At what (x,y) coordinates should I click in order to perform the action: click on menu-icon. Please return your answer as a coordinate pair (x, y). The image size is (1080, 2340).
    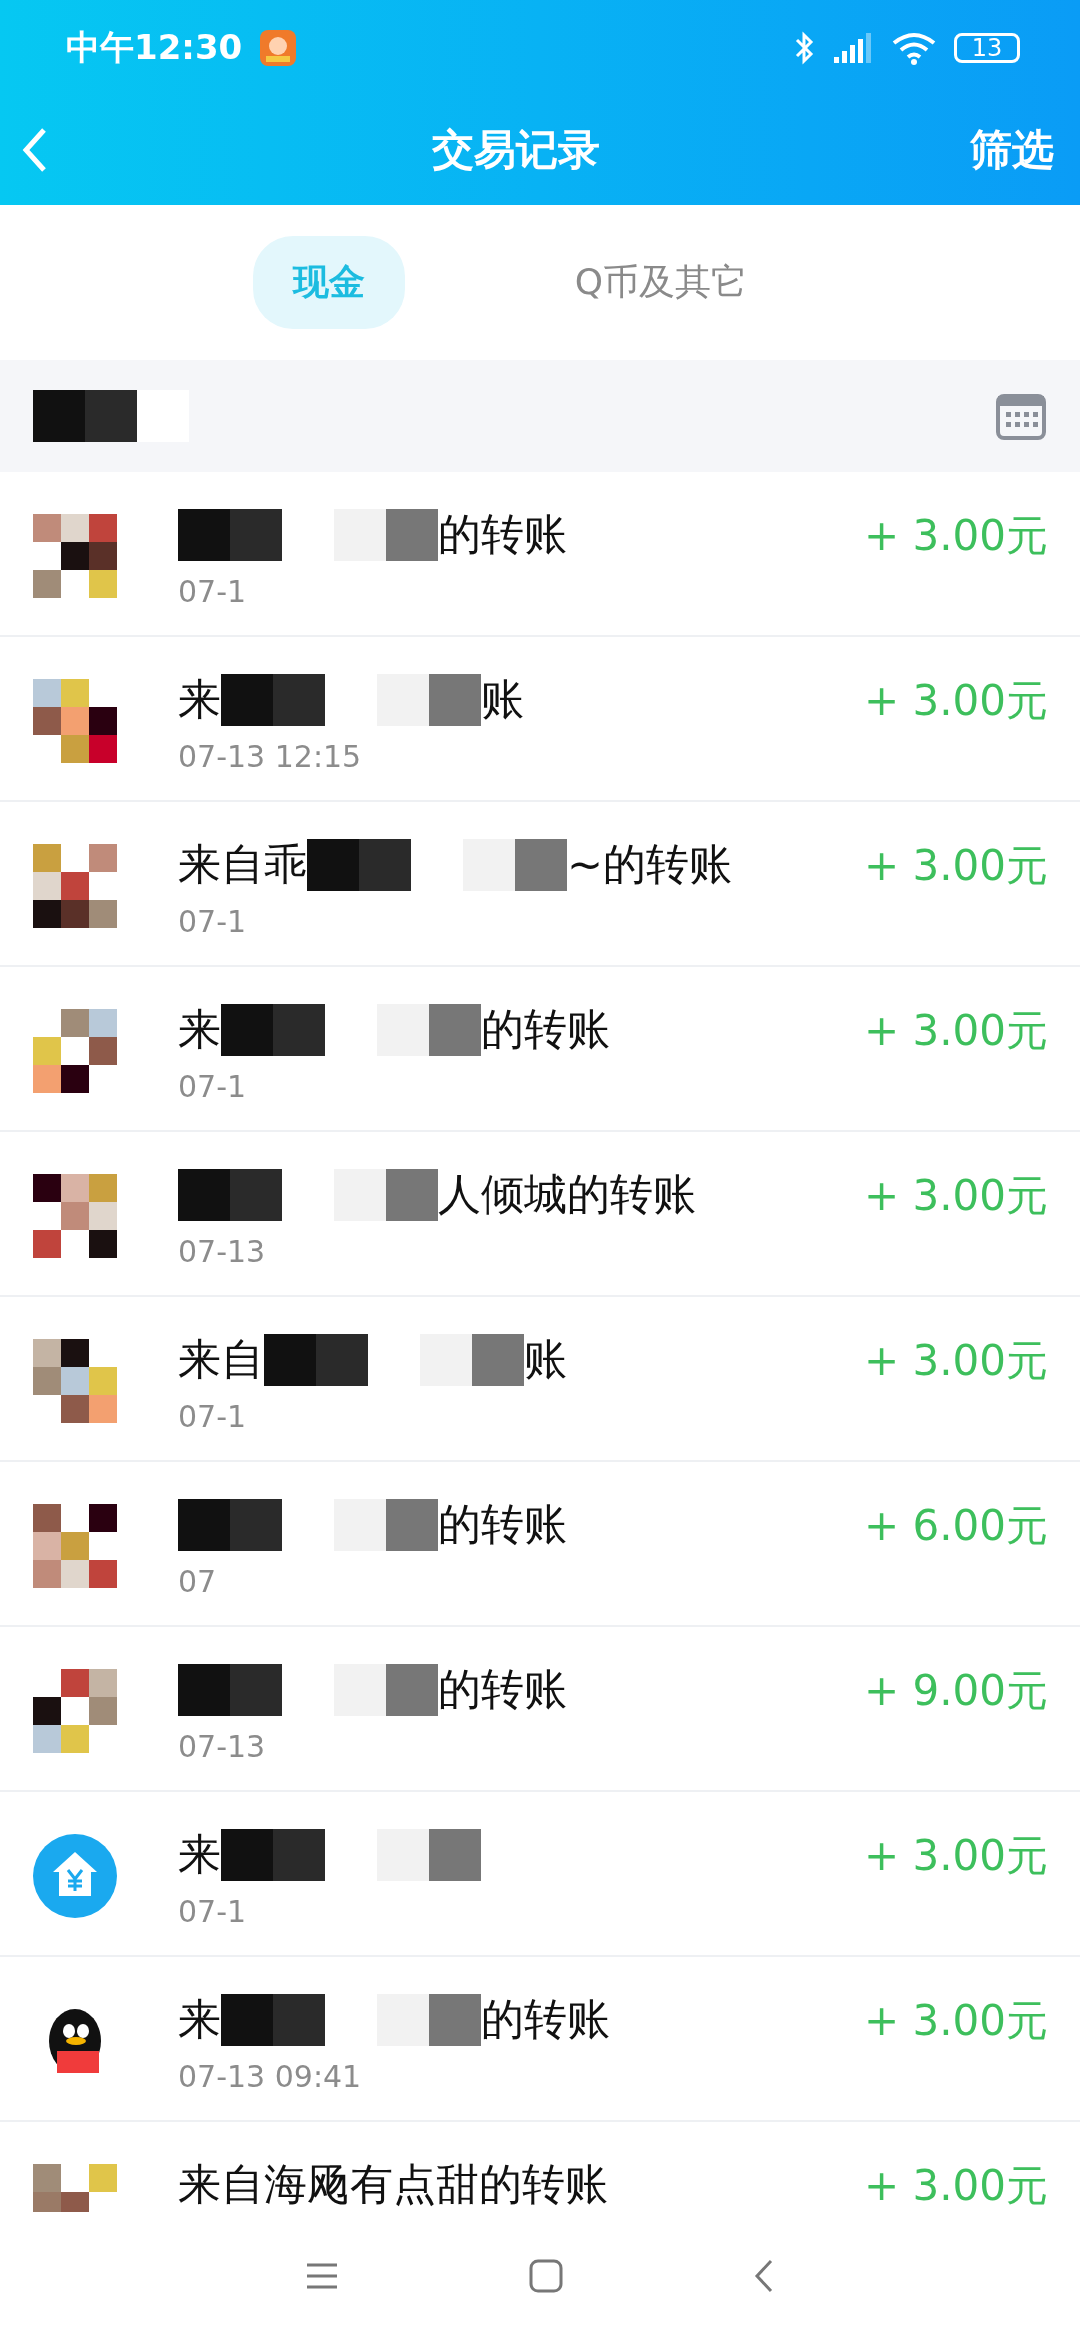
    Looking at the image, I should click on (322, 2276).